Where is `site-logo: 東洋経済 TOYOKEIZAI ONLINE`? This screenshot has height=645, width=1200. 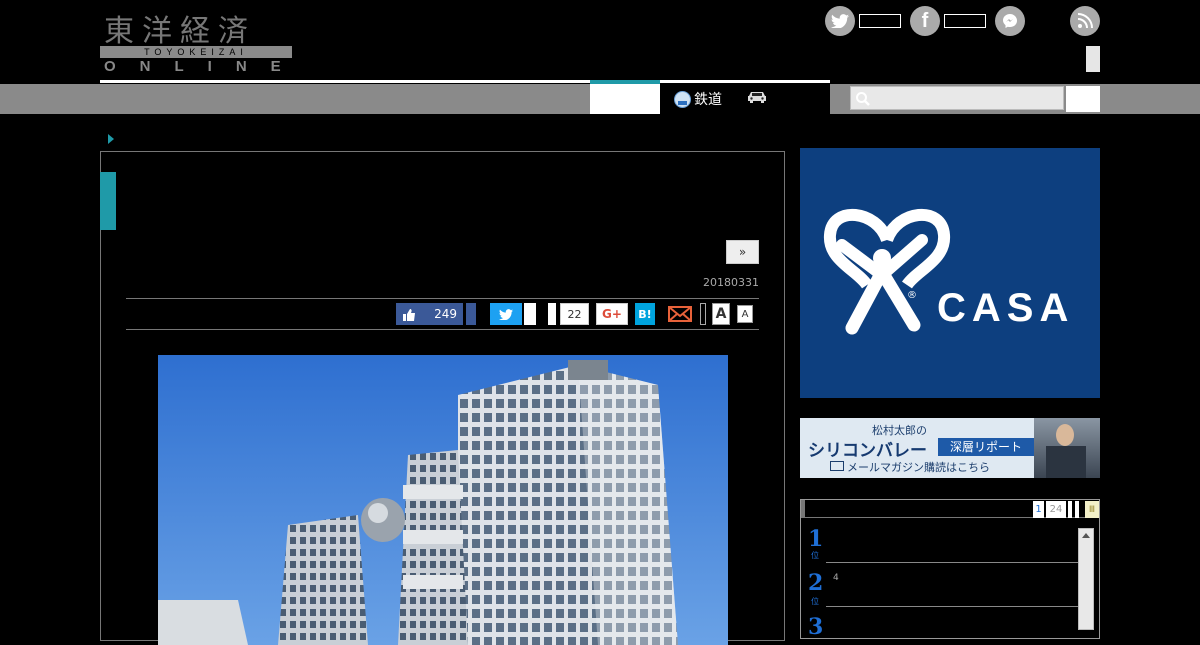 site-logo: 東洋経済 TOYOKEIZAI ONLINE is located at coordinates (196, 40).